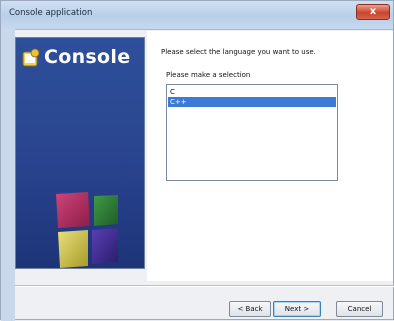 The image size is (394, 321). Describe the element at coordinates (31, 57) in the screenshot. I see `console-app-icon` at that location.